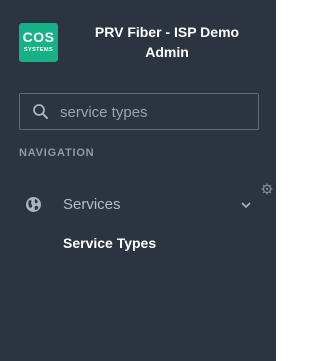 The width and height of the screenshot is (320, 361). Describe the element at coordinates (109, 243) in the screenshot. I see `sidebar-subitem-service-types: Service Types` at that location.